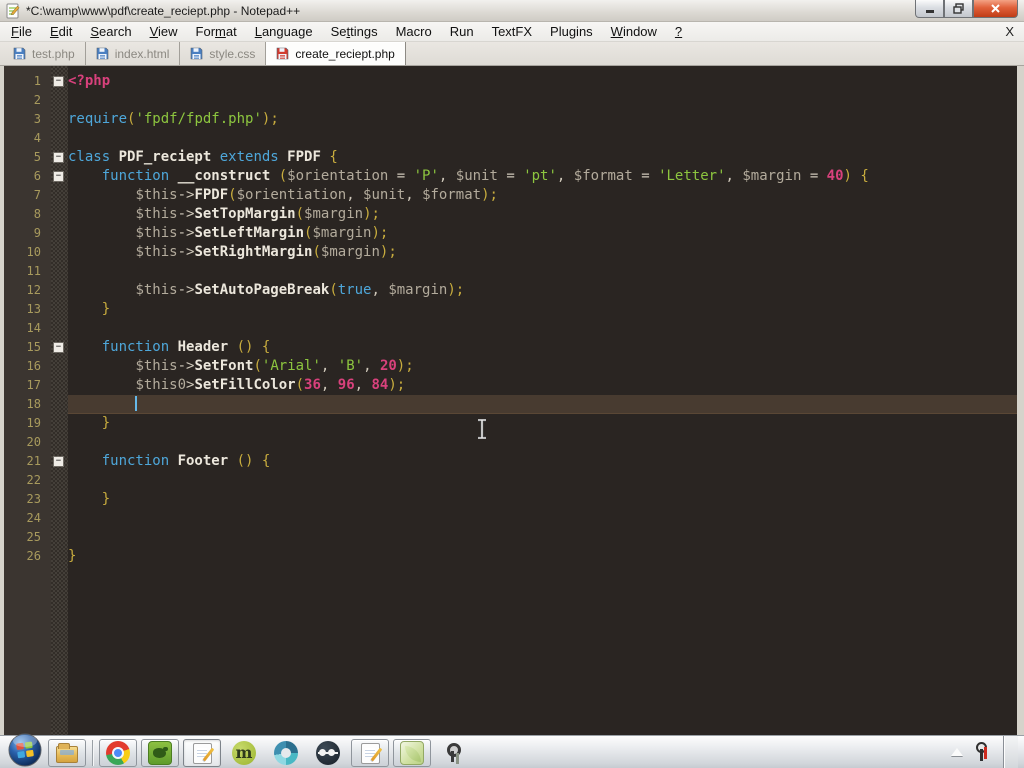 This screenshot has width=1024, height=768. I want to click on line-number: 7, so click(27, 195).